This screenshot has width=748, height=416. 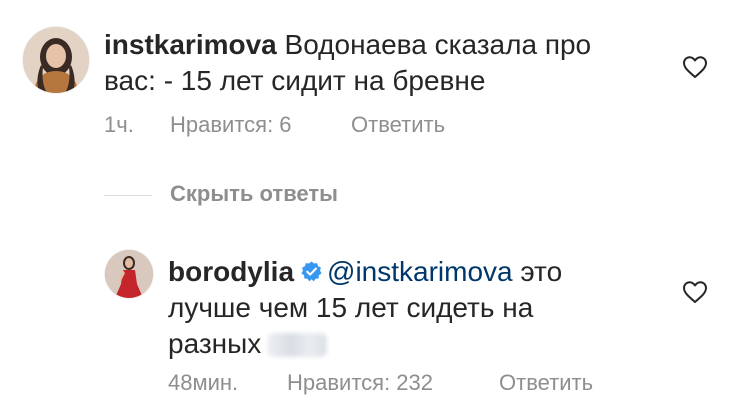 I want to click on reply-username: borodylia, so click(x=231, y=271).